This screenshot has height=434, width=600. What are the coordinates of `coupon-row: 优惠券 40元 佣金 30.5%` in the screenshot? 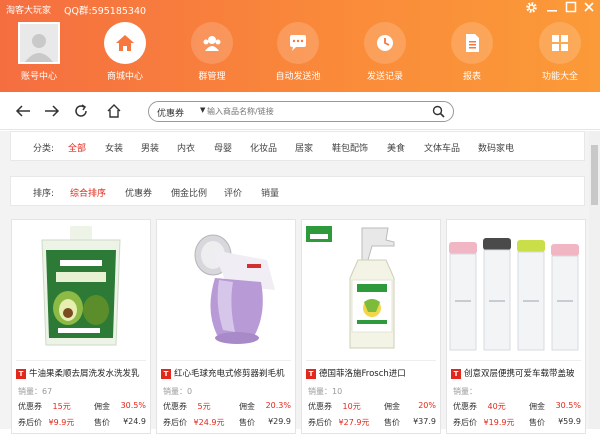 It's located at (517, 406).